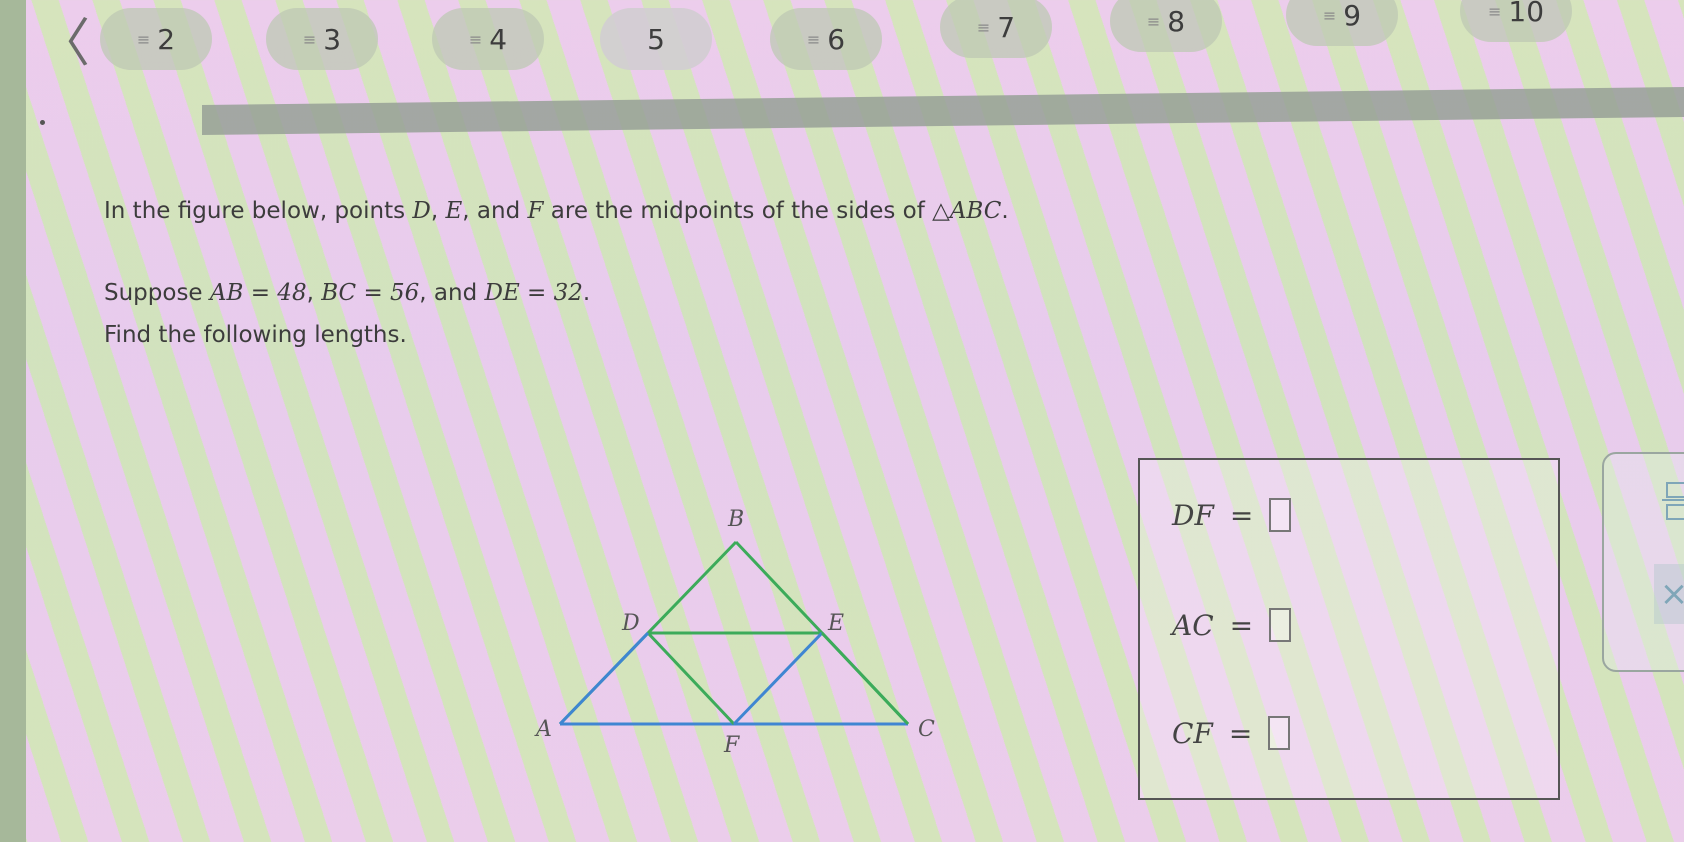 The width and height of the screenshot is (1684, 842). Describe the element at coordinates (1342, 23) in the screenshot. I see `question-9-button: ≡ 9` at that location.